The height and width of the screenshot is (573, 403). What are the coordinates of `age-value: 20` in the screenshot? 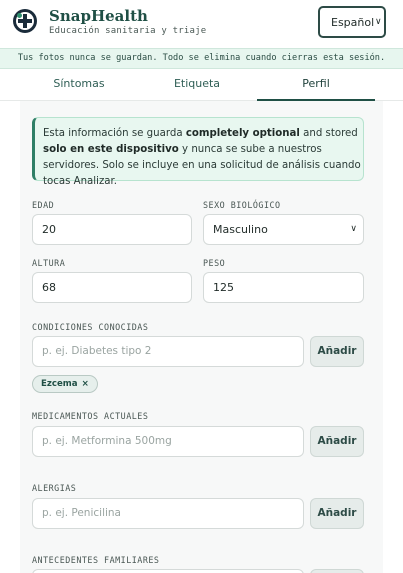 It's located at (49, 229).